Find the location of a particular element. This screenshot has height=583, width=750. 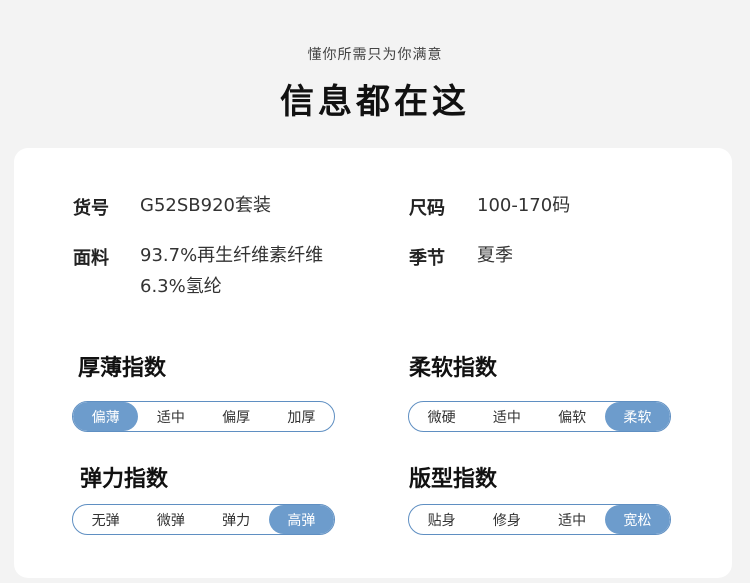

softness-selector: 微硬 适中 偏软 柔软 is located at coordinates (539, 416).